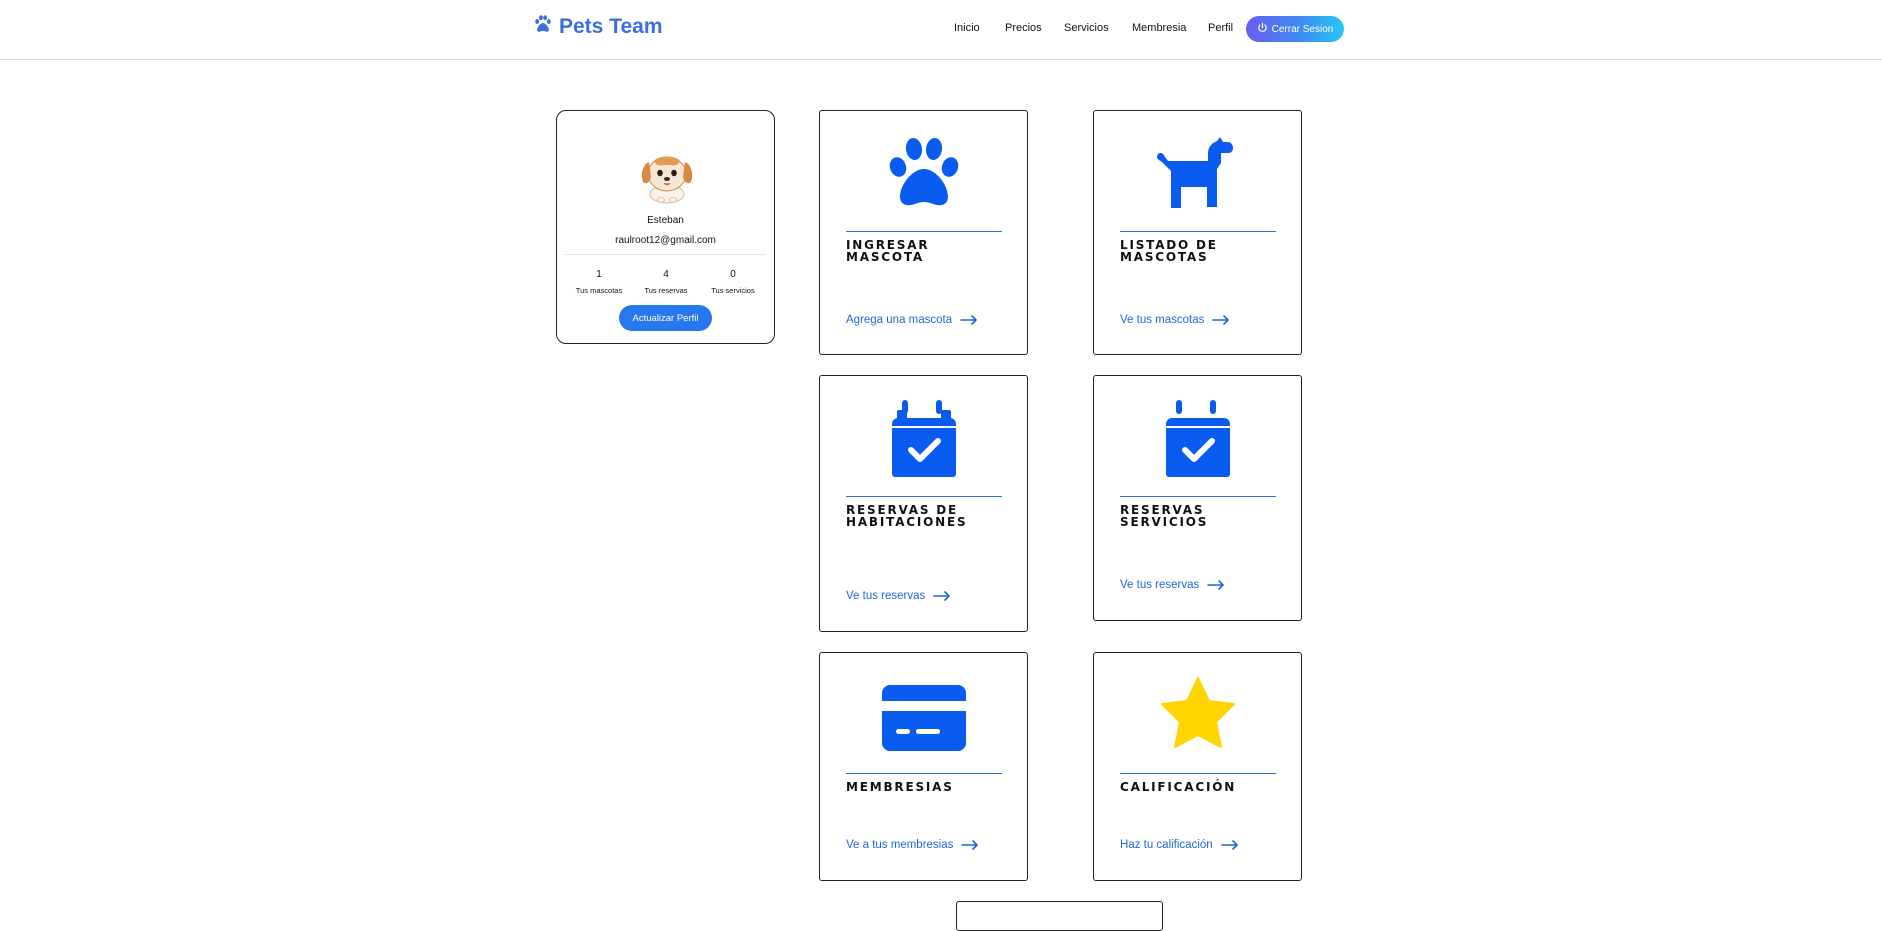 This screenshot has width=1882, height=931. Describe the element at coordinates (888, 251) in the screenshot. I see `card-title: INGRESAR MASCOTA` at that location.